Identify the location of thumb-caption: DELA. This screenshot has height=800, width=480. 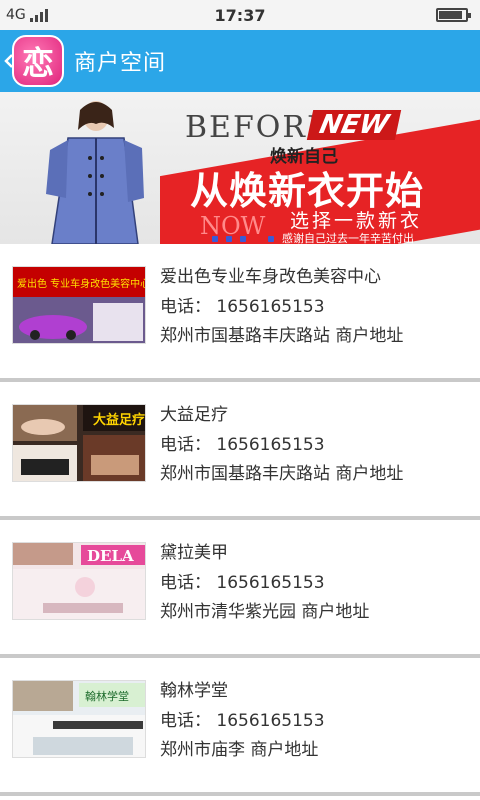
(110, 556).